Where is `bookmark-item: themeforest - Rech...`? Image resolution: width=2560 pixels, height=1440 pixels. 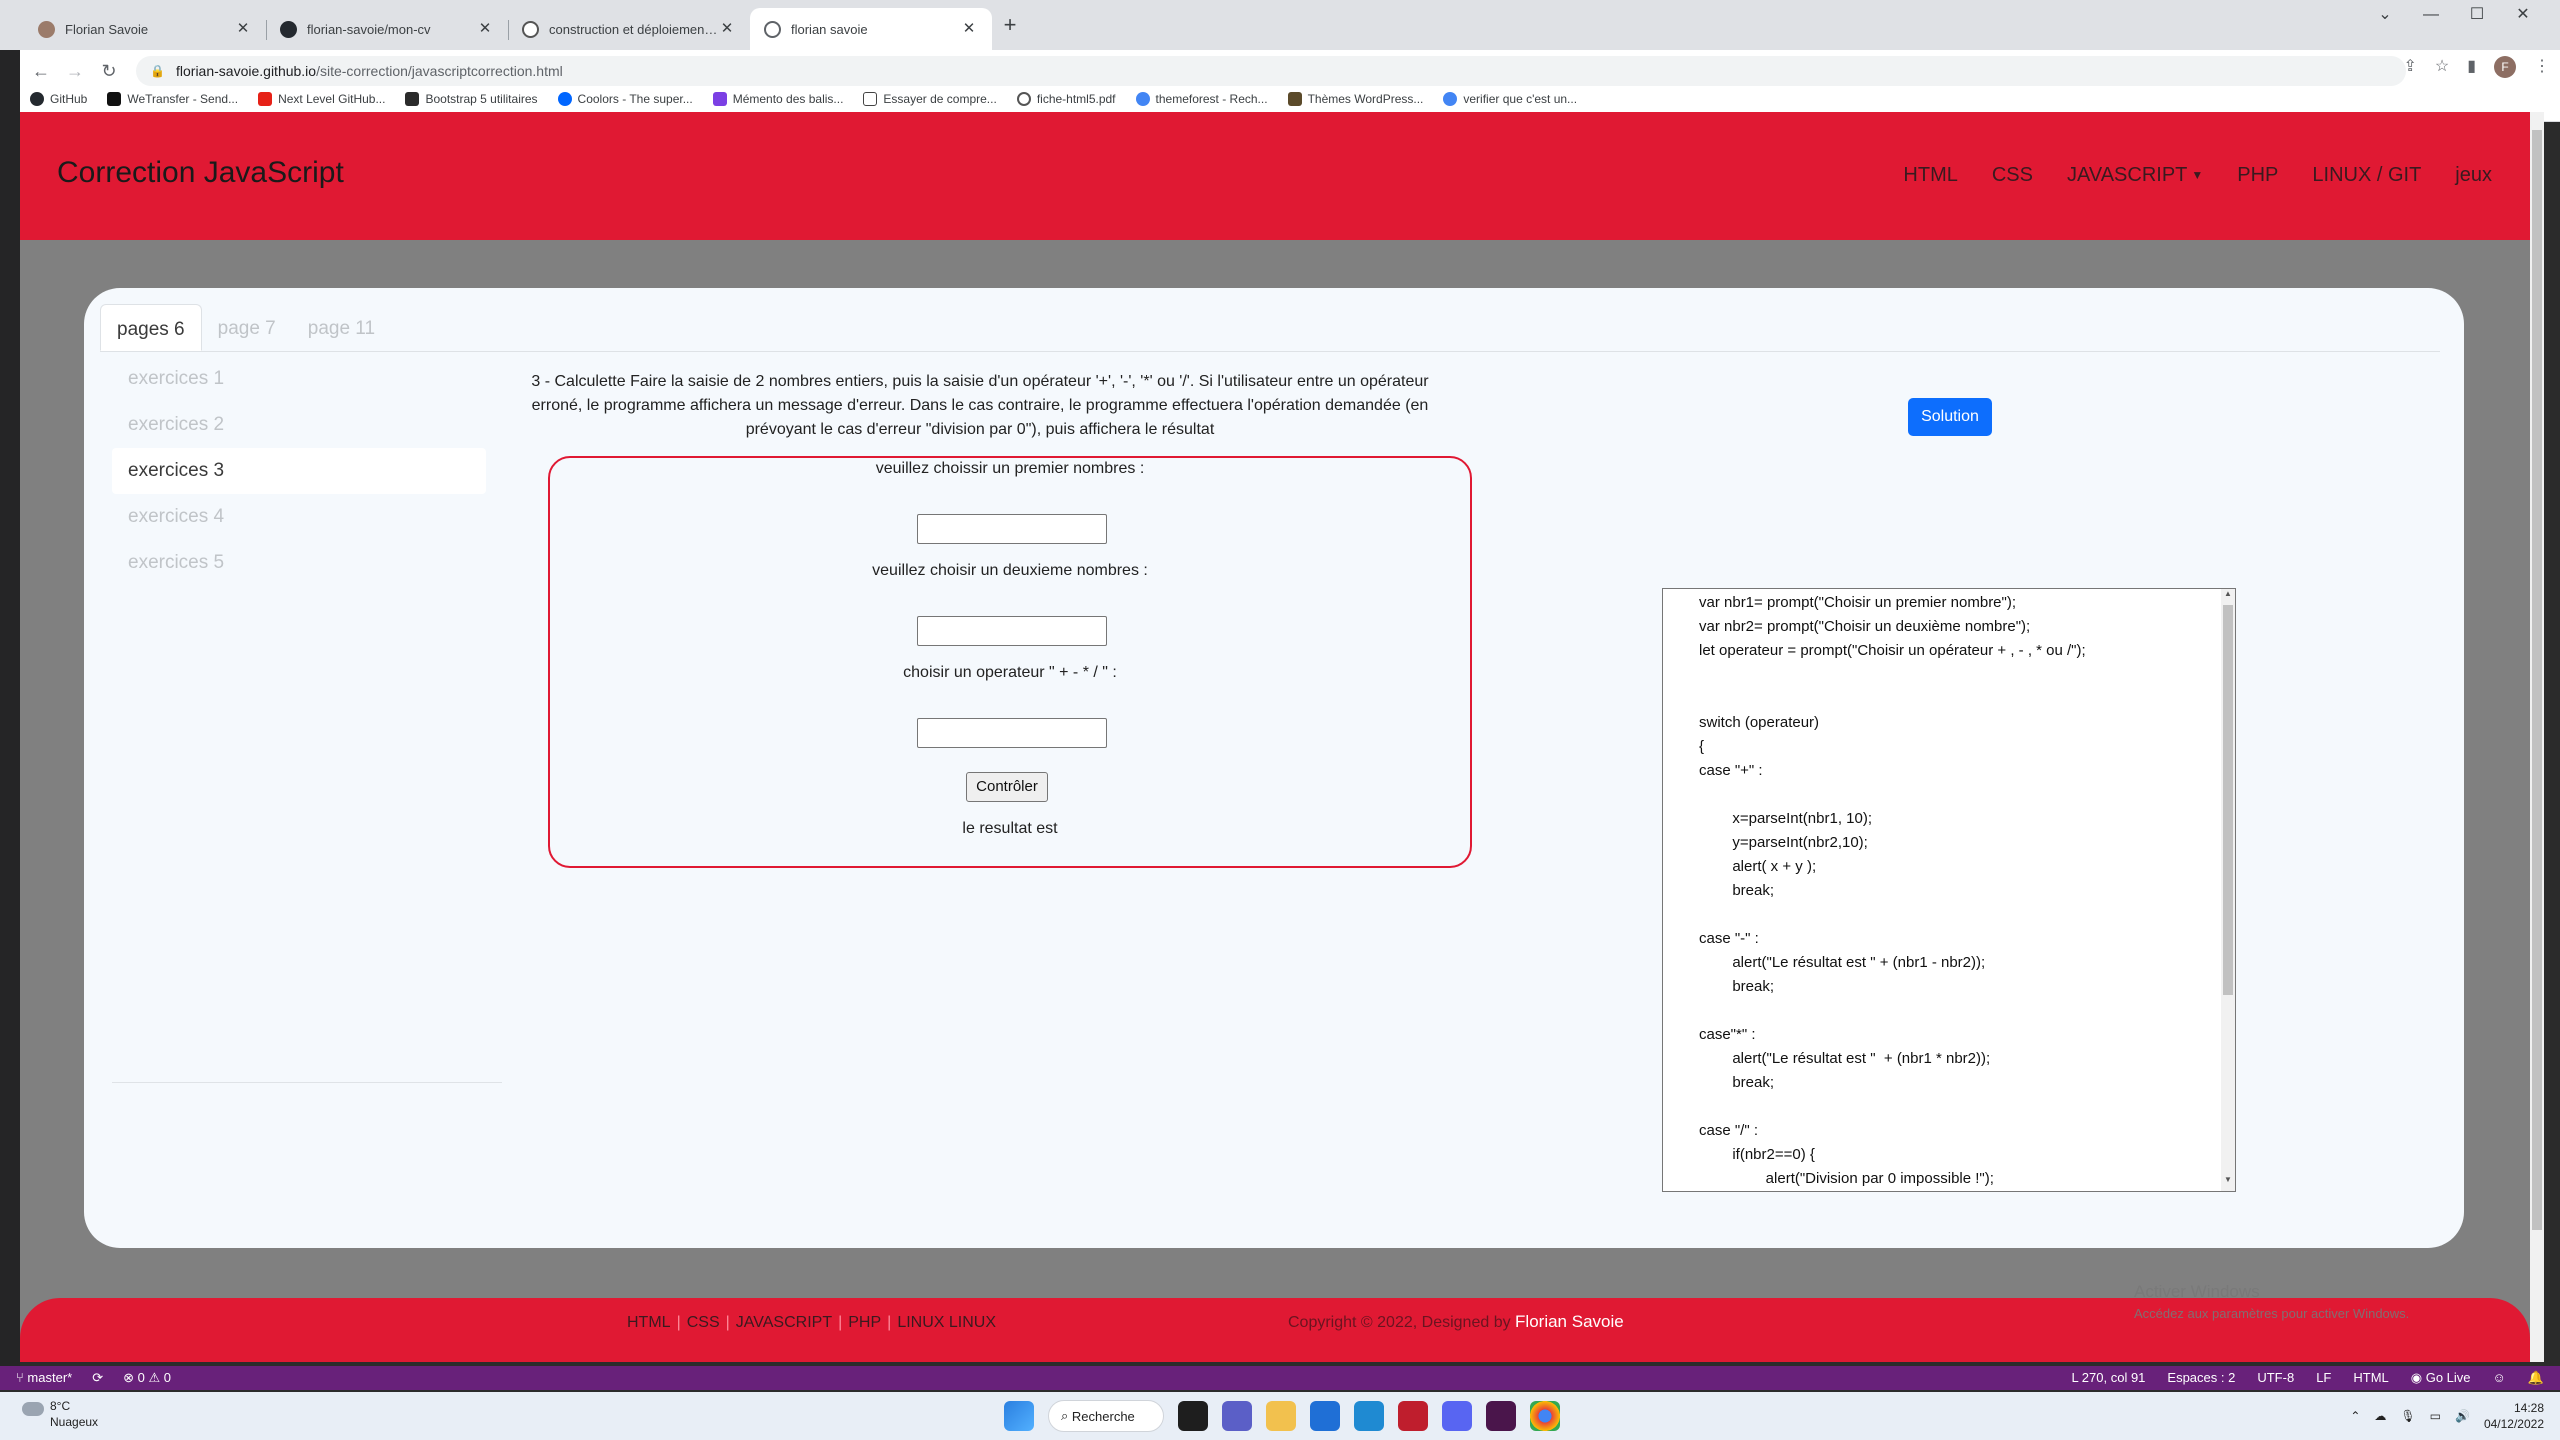
bookmark-item: themeforest - Rech... is located at coordinates (1201, 99).